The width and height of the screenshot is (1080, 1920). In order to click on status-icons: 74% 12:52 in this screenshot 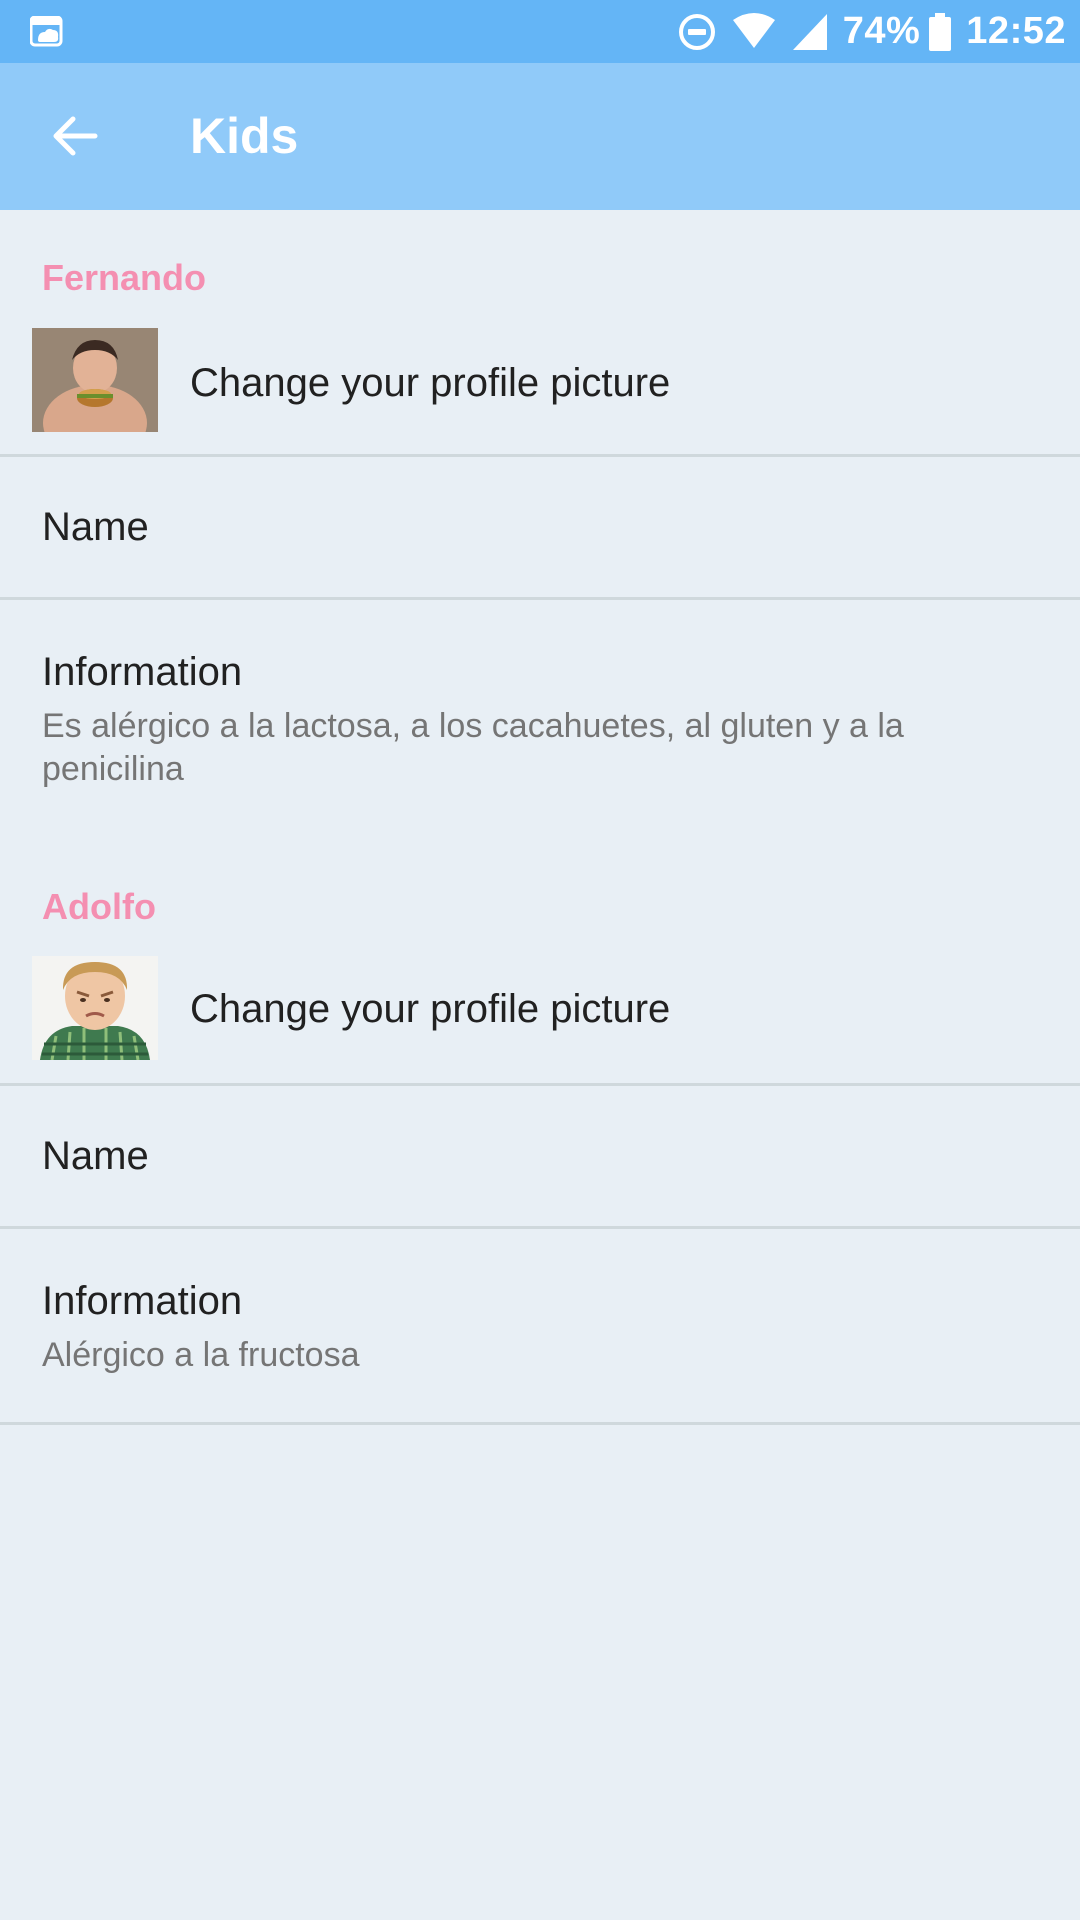, I will do `click(871, 31)`.